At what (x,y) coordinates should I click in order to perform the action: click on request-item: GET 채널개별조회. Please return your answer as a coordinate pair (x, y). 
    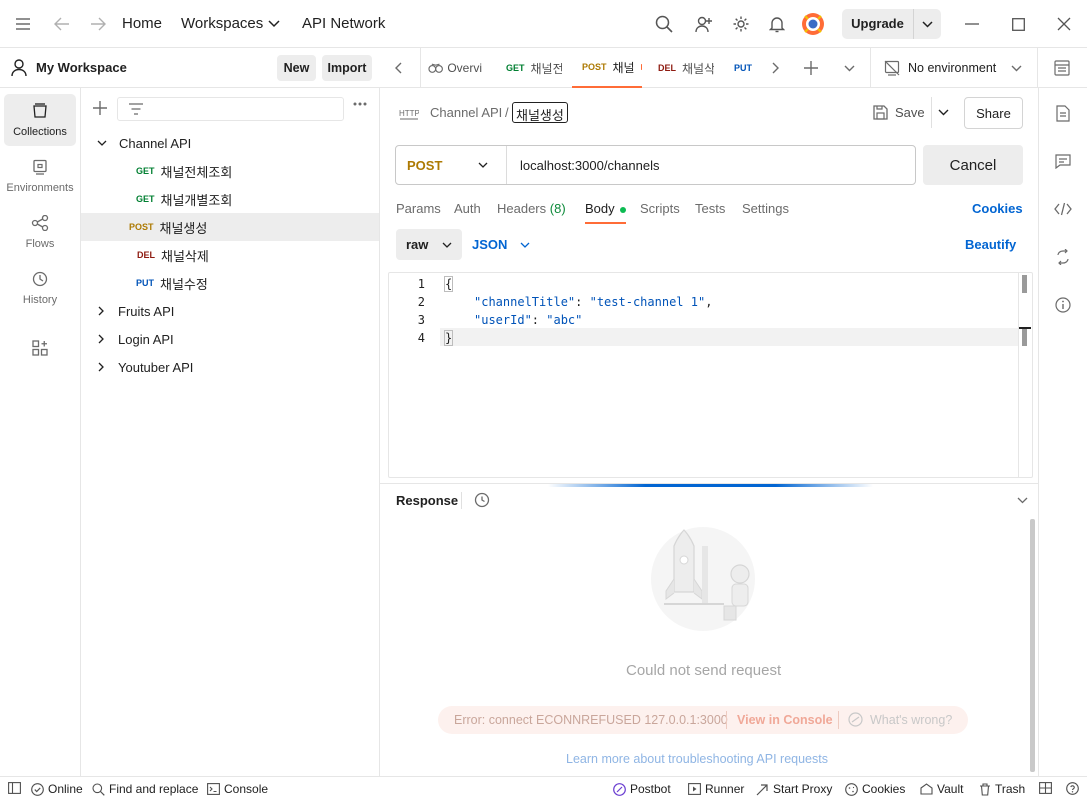
    Looking at the image, I should click on (230, 199).